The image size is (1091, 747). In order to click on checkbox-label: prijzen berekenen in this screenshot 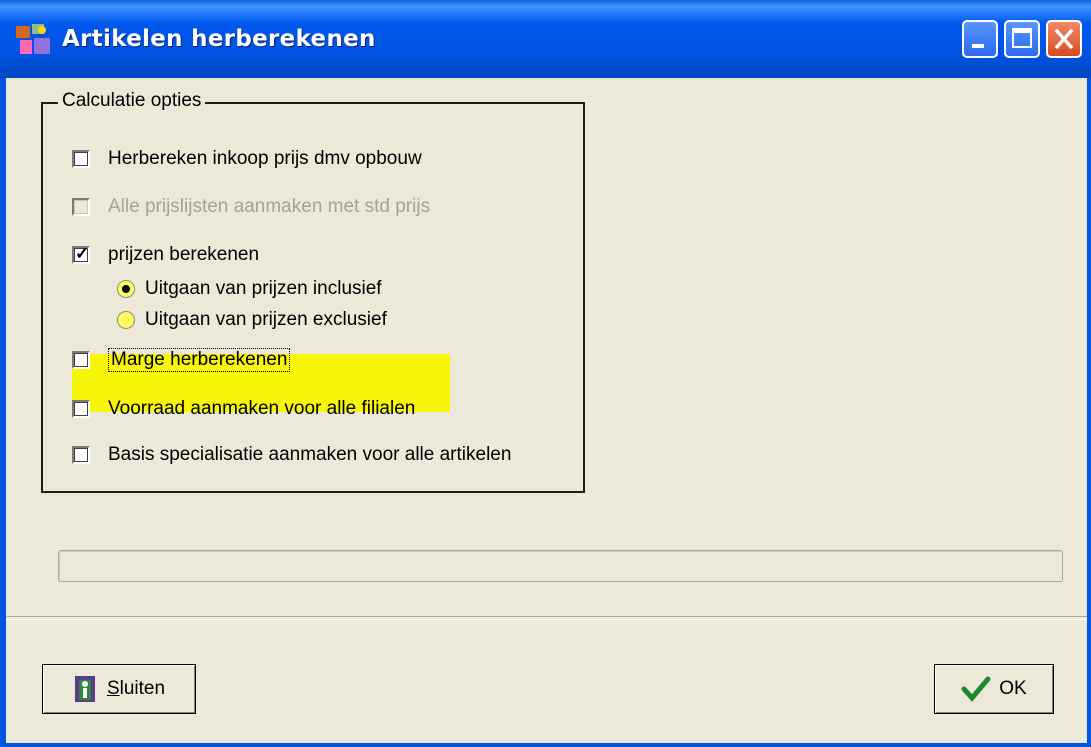, I will do `click(184, 254)`.